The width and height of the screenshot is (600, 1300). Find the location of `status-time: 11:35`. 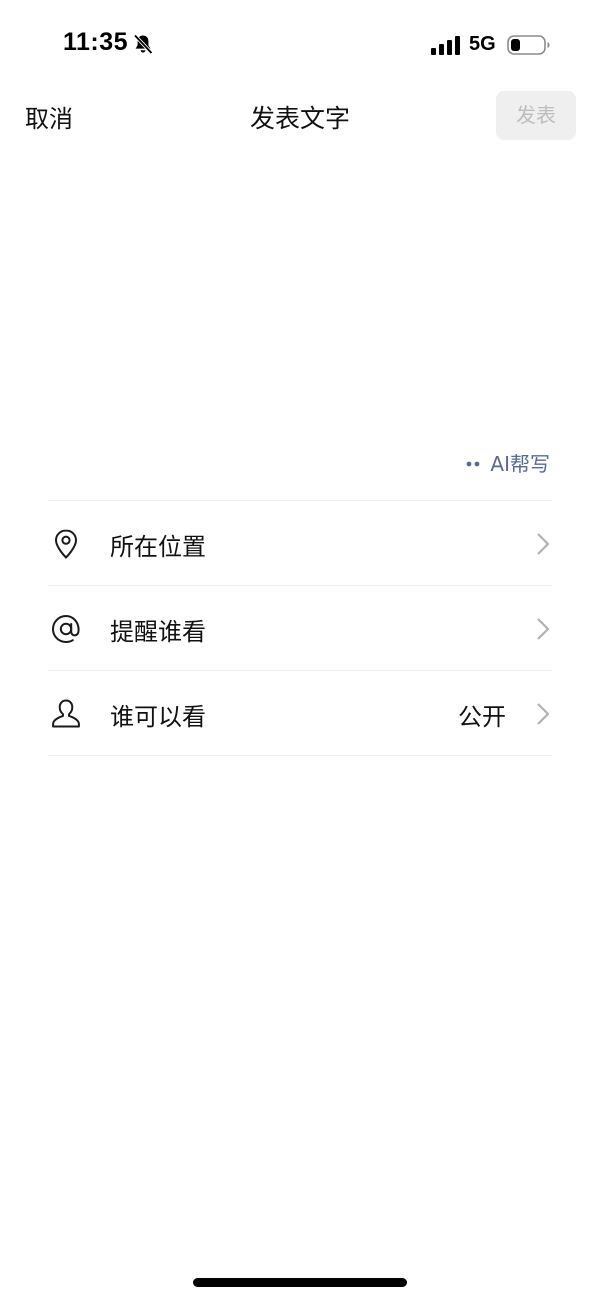

status-time: 11:35 is located at coordinates (96, 42).